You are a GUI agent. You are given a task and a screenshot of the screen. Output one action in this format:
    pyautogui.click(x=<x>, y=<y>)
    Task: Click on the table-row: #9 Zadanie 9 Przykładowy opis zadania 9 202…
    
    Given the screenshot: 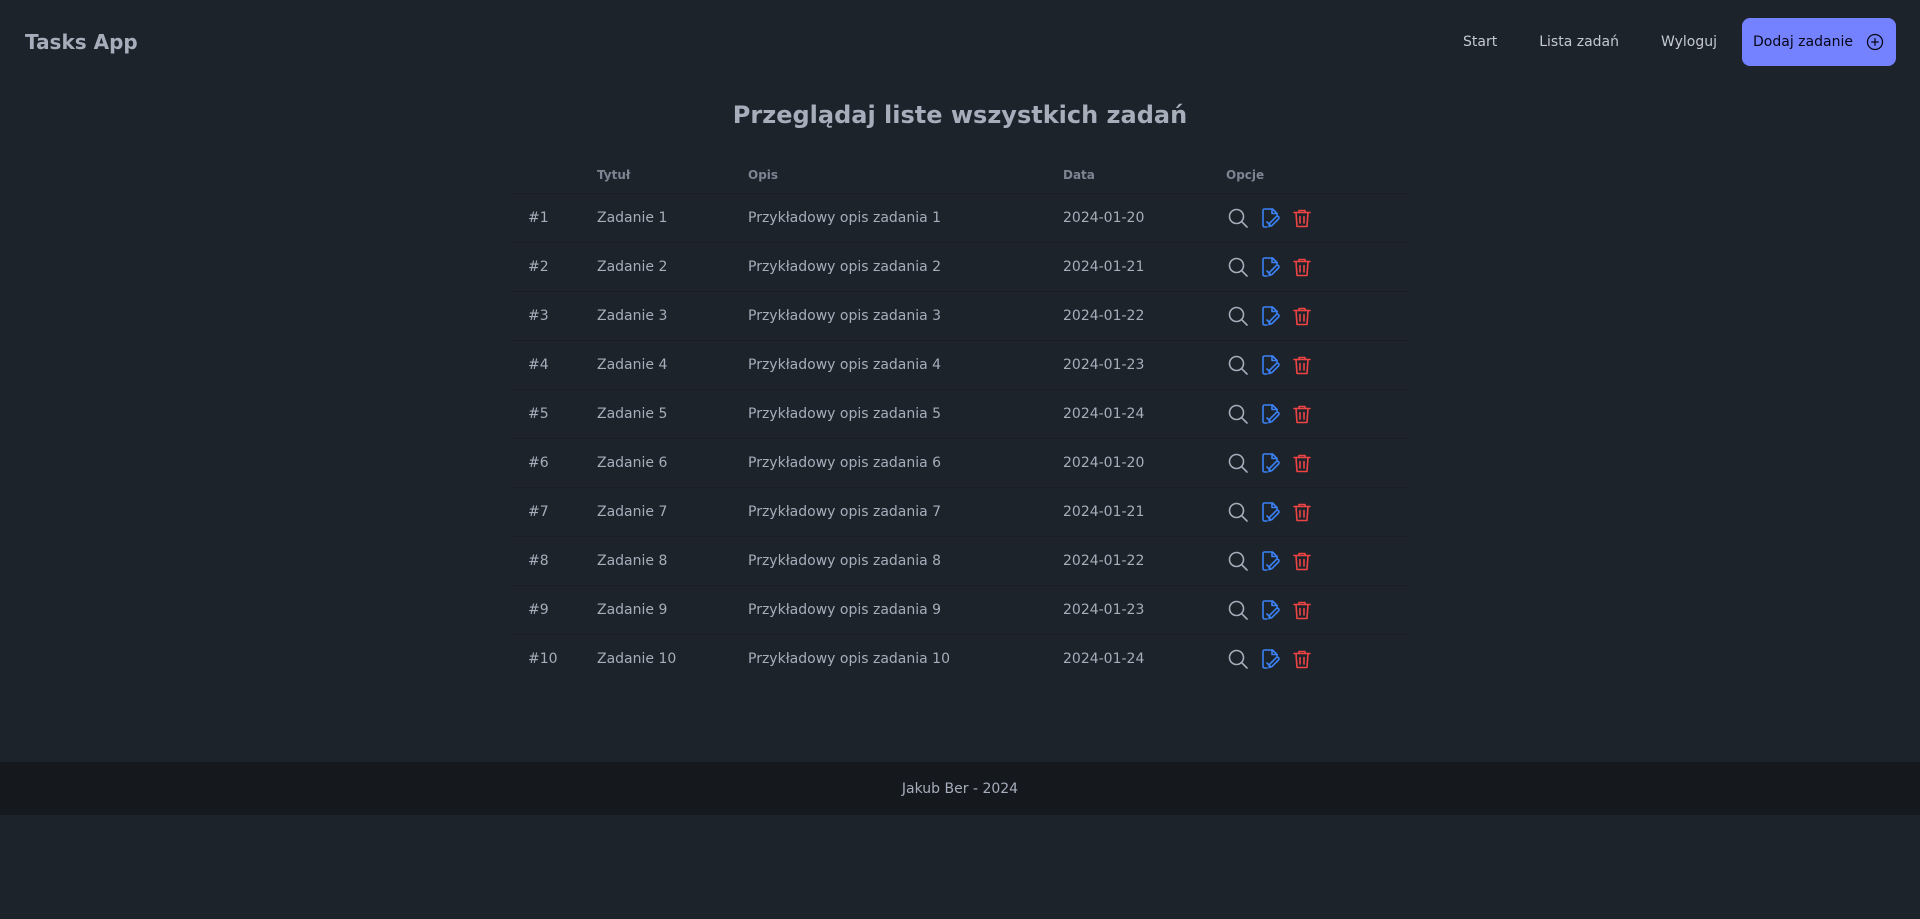 What is the action you would take?
    pyautogui.click(x=960, y=609)
    